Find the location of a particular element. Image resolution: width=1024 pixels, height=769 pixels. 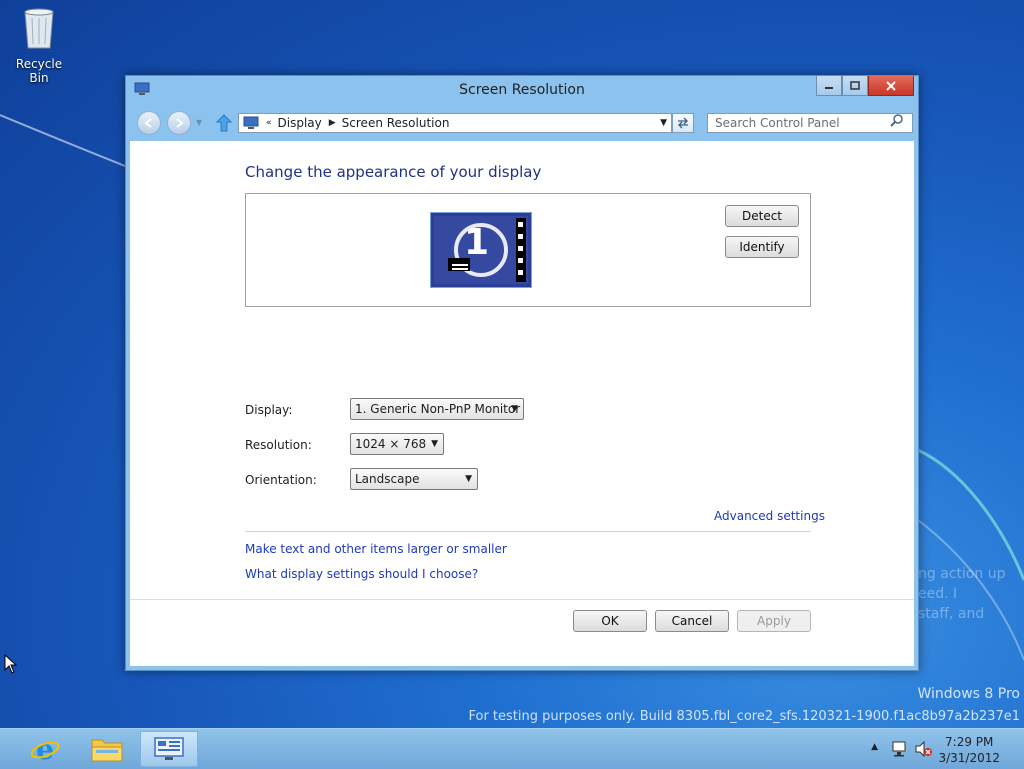

cancel-button: Cancel is located at coordinates (692, 621).